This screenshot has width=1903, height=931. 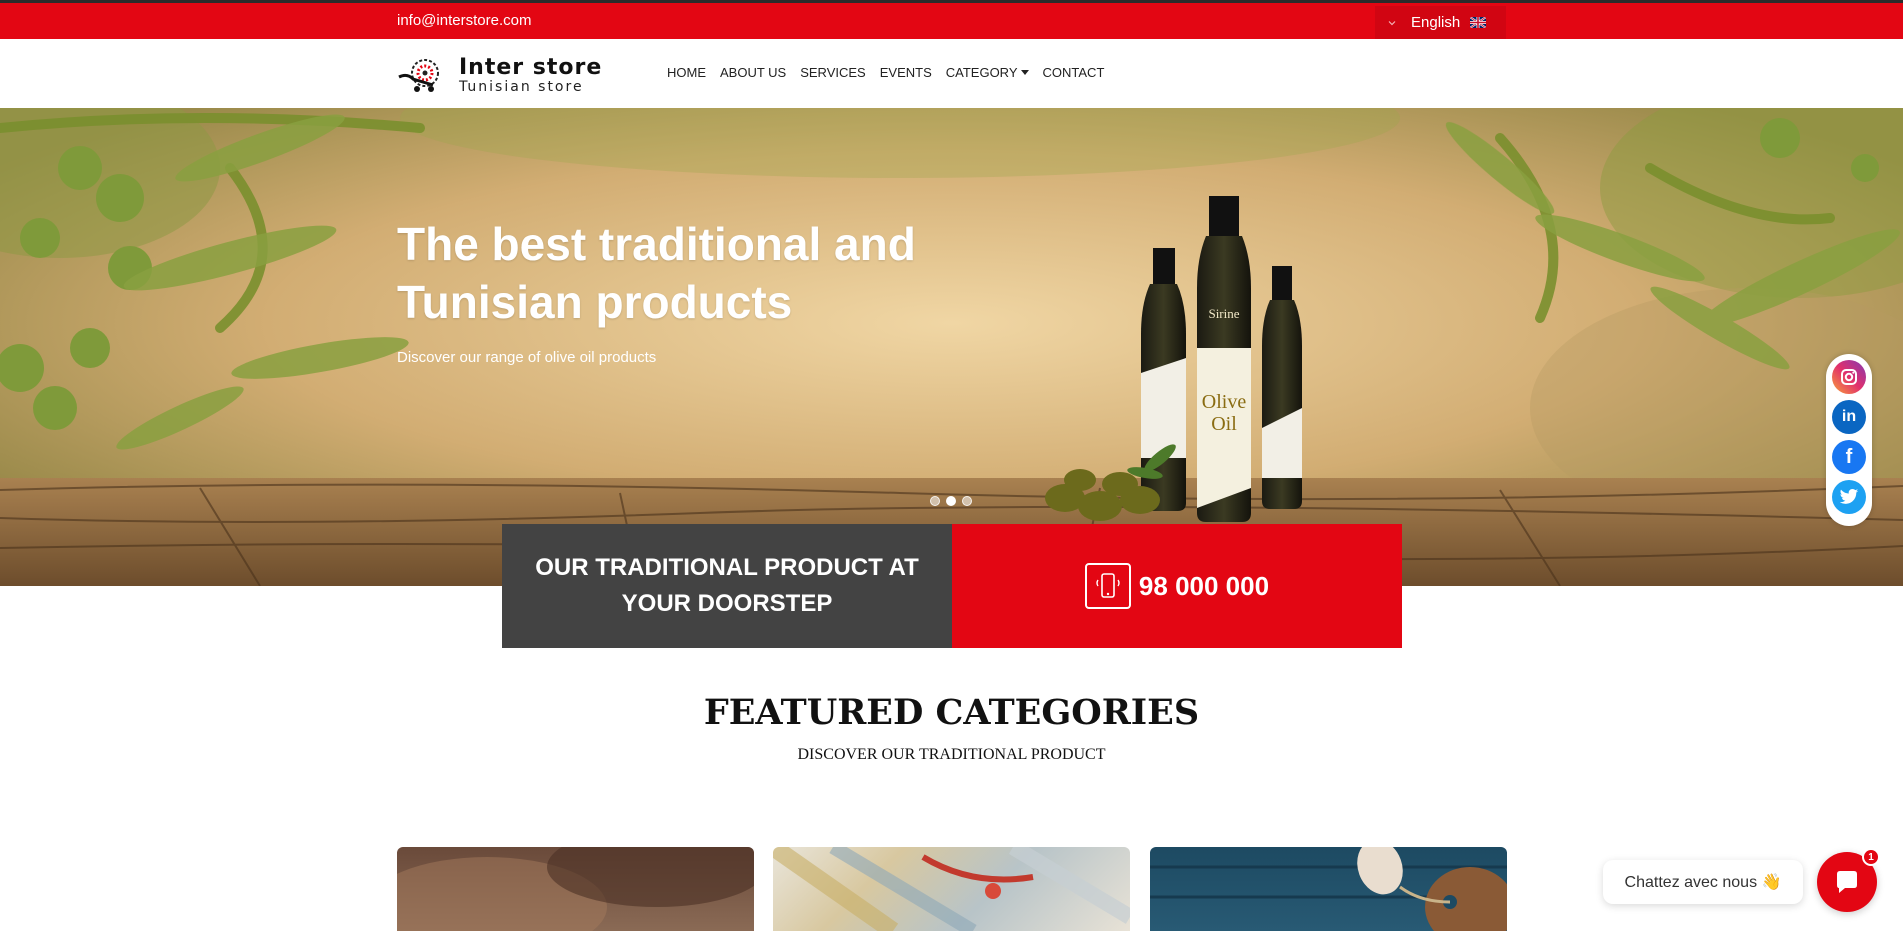 I want to click on featured-title: FEATURED CATEGORIES, so click(x=951, y=712).